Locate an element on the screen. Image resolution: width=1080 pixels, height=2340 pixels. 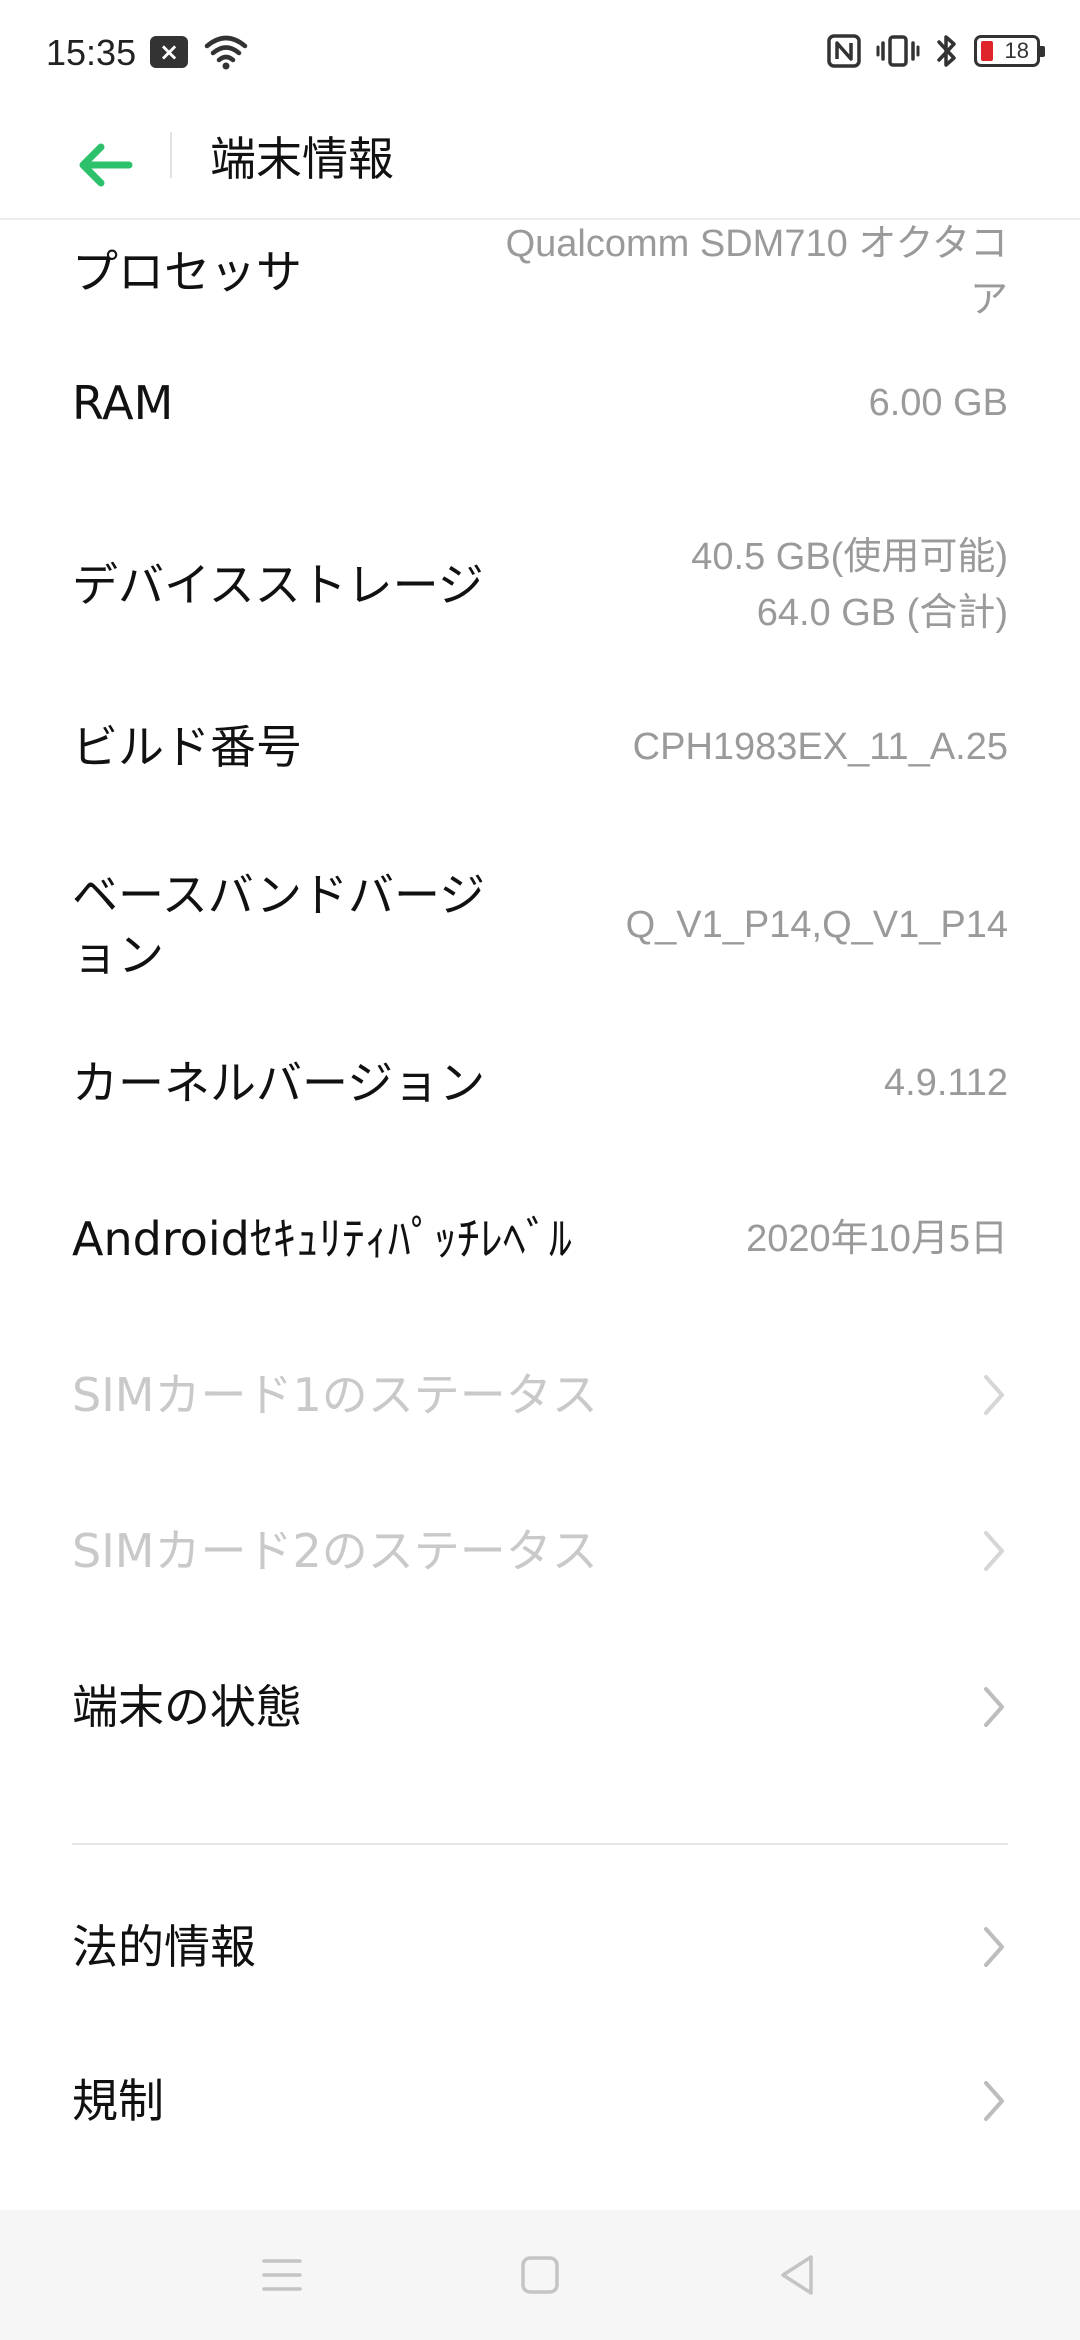
row-kernel-version: カーネルバージョン 4.9.112 is located at coordinates (540, 1083).